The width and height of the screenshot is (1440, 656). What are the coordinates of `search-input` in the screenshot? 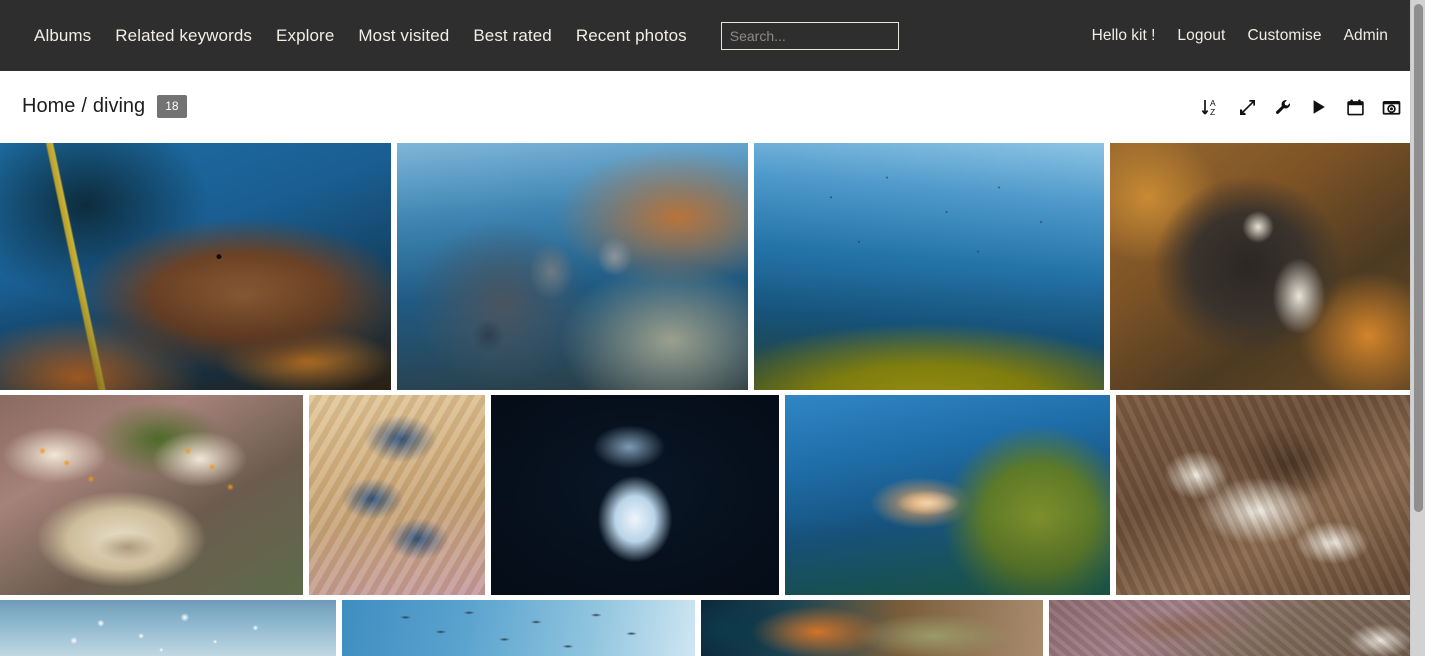 It's located at (809, 35).